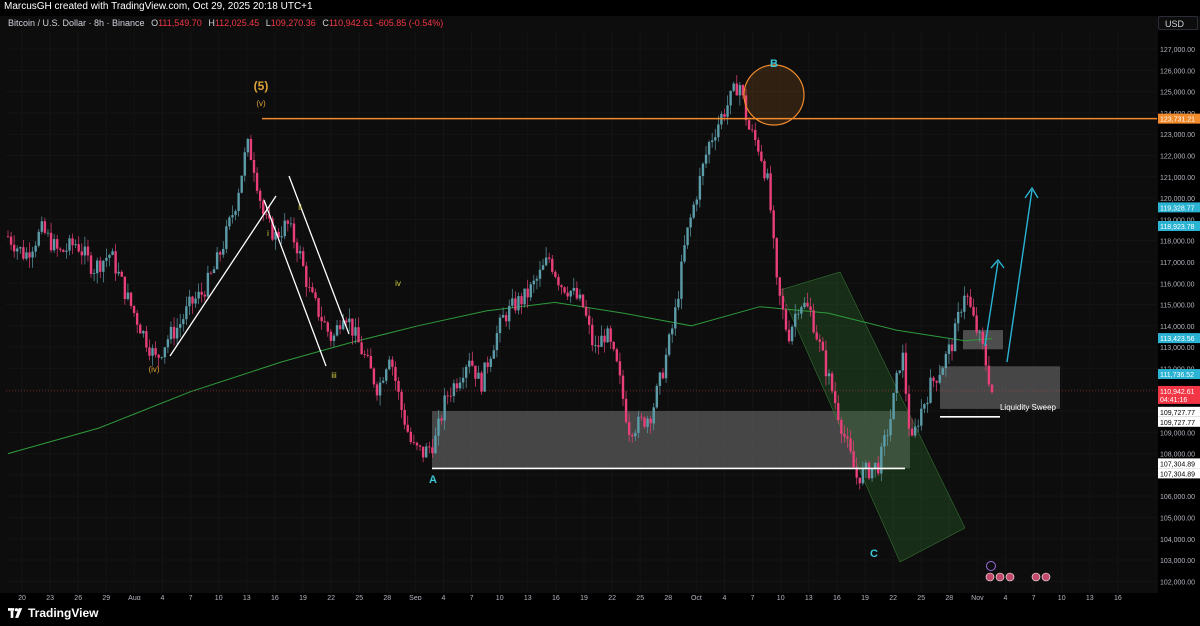 This screenshot has height=626, width=1200. What do you see at coordinates (153, 369) in the screenshot?
I see `annotation-wave-iv-minor: (iv)` at bounding box center [153, 369].